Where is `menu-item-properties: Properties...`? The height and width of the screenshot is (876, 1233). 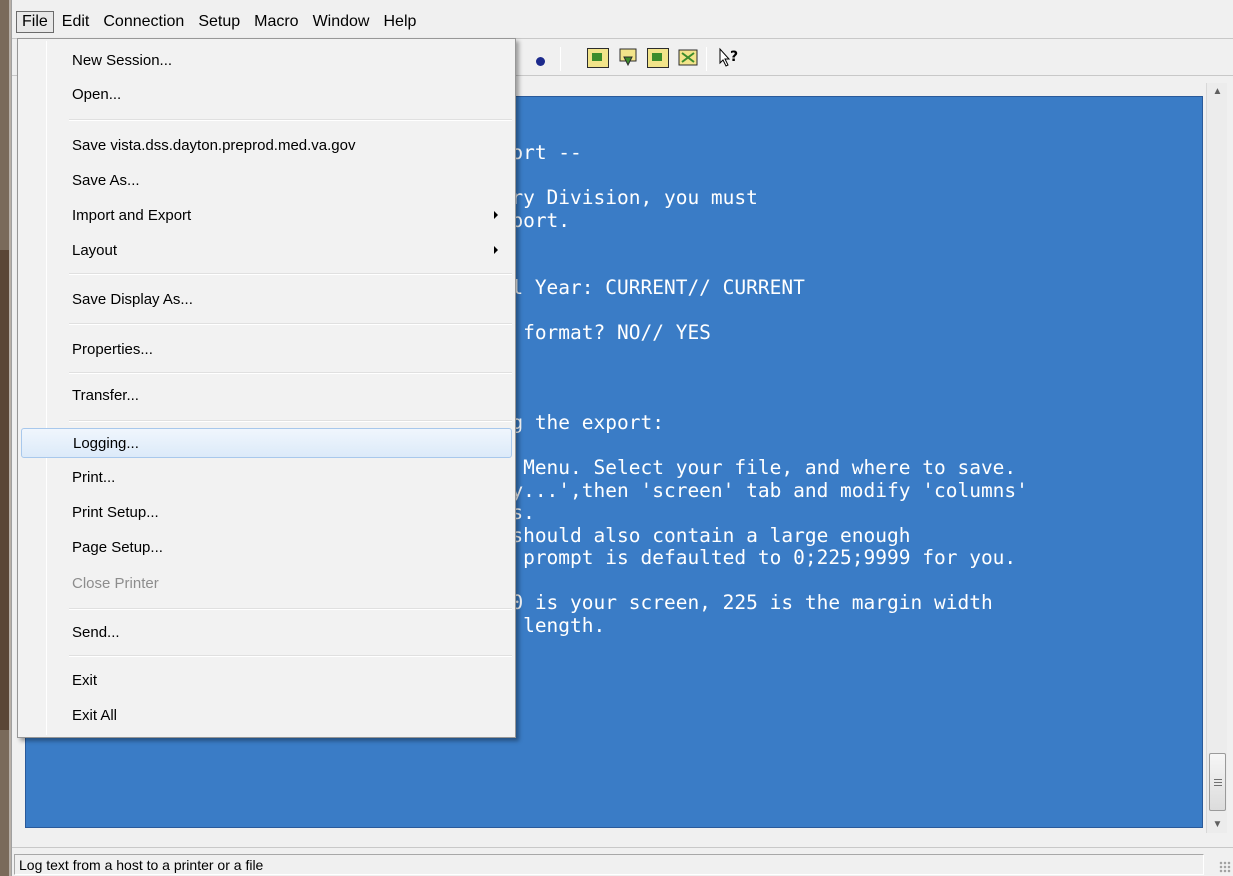 menu-item-properties: Properties... is located at coordinates (266, 349).